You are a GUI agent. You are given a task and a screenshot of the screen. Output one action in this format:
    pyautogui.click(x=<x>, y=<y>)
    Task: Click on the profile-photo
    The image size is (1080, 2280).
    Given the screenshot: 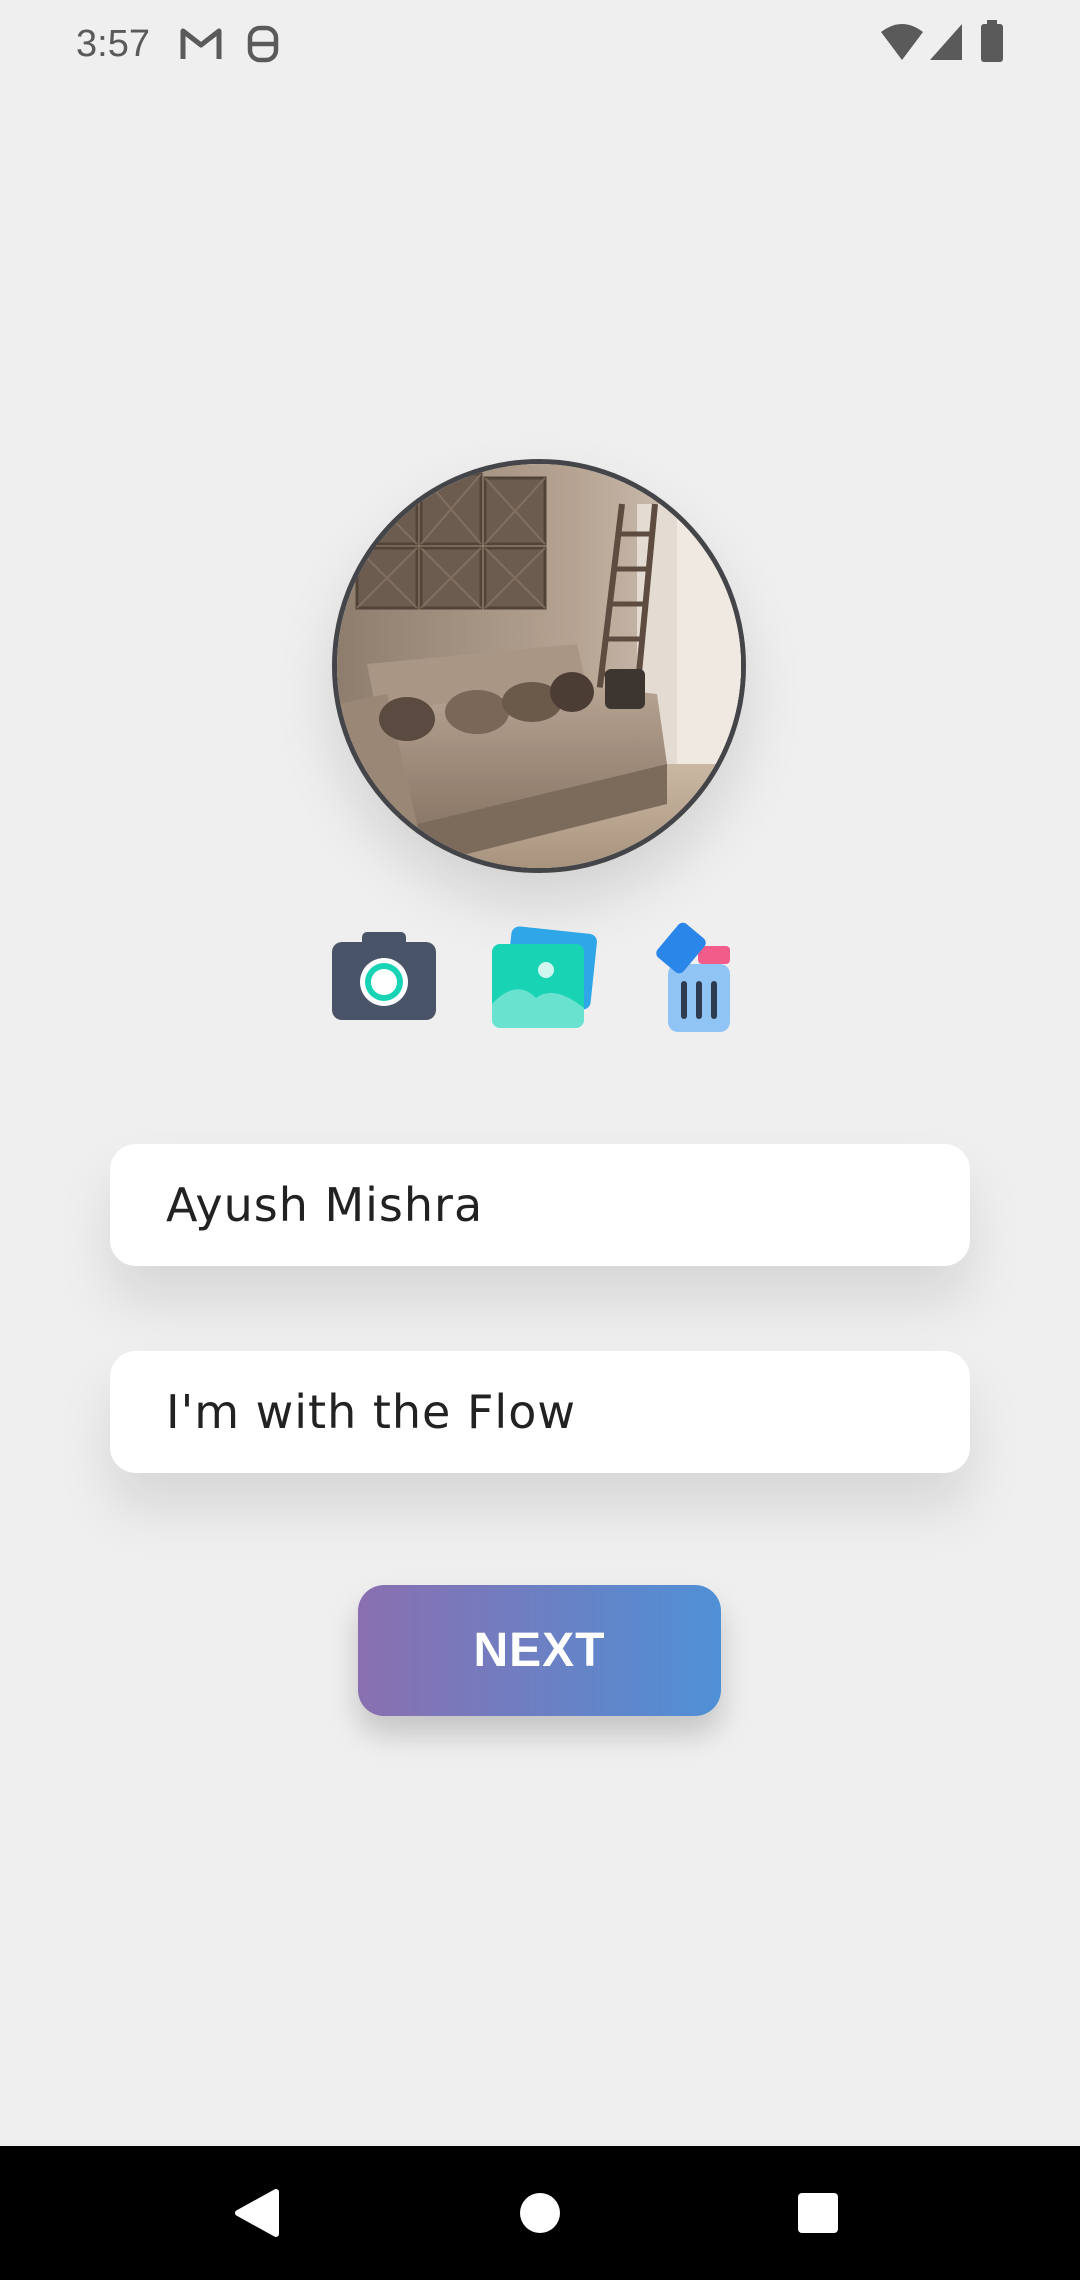 What is the action you would take?
    pyautogui.click(x=539, y=666)
    